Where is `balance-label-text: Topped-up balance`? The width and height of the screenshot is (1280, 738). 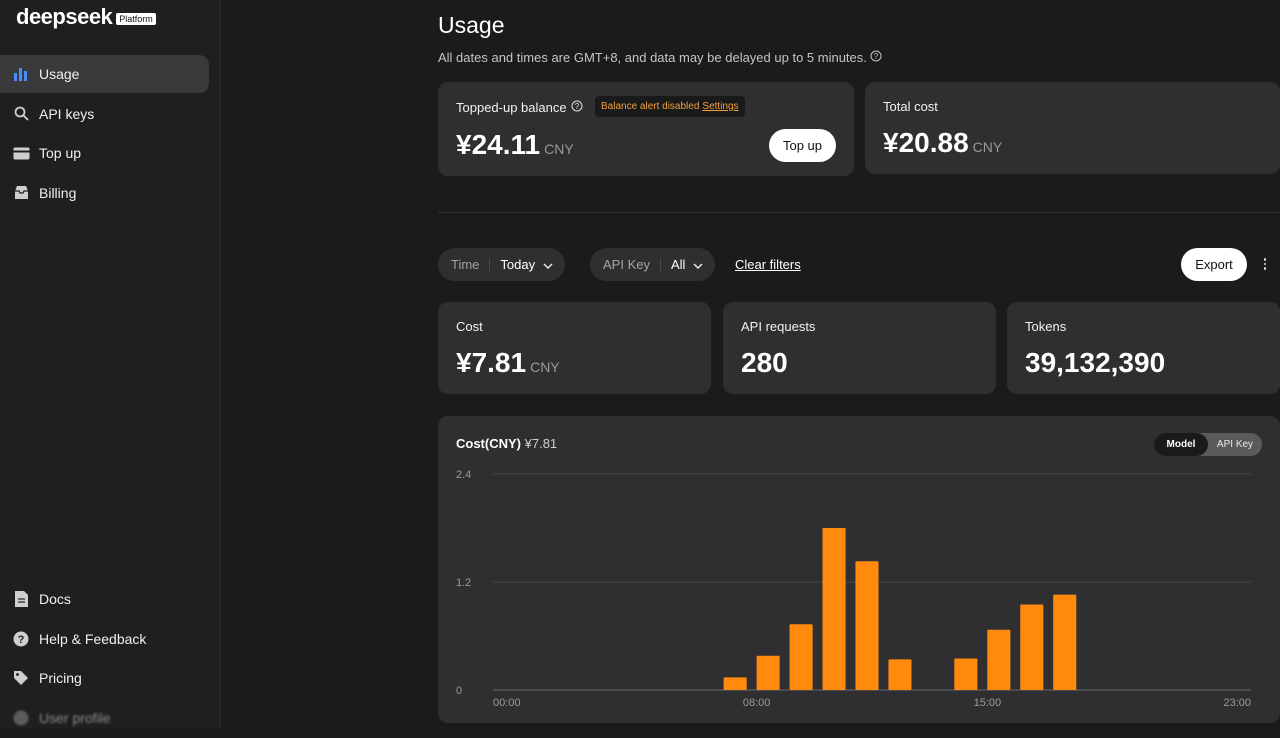 balance-label-text: Topped-up balance is located at coordinates (511, 107).